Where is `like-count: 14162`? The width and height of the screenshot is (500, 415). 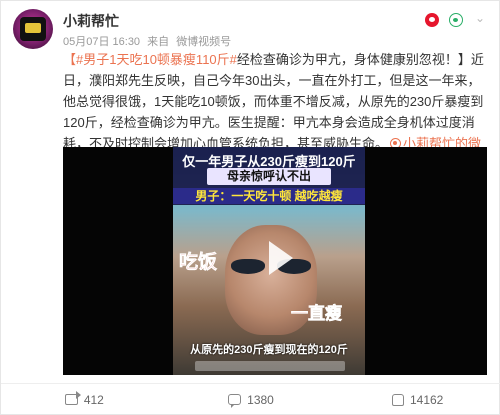
like-count: 14162 is located at coordinates (426, 399).